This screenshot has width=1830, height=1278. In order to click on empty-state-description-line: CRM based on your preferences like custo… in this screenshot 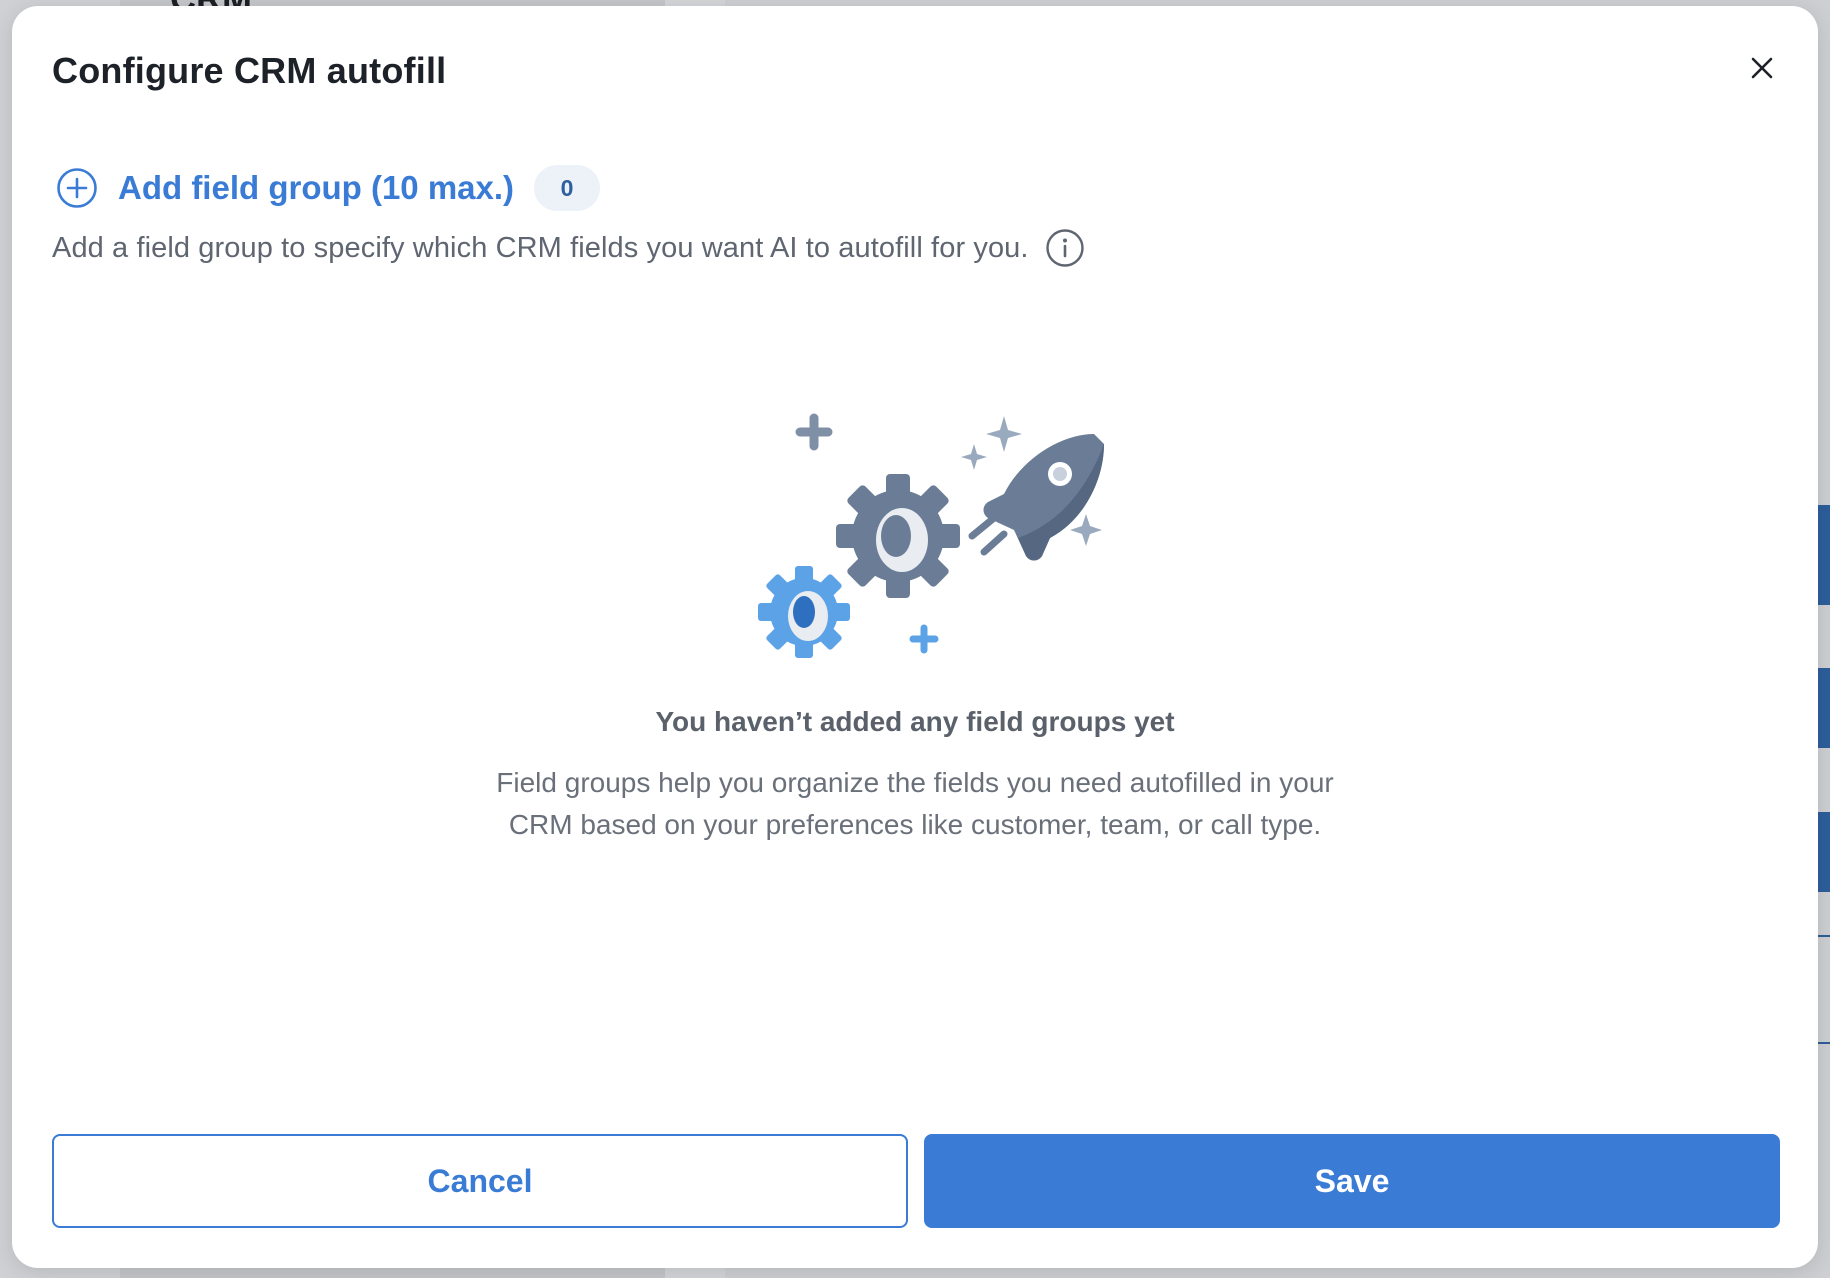, I will do `click(915, 824)`.